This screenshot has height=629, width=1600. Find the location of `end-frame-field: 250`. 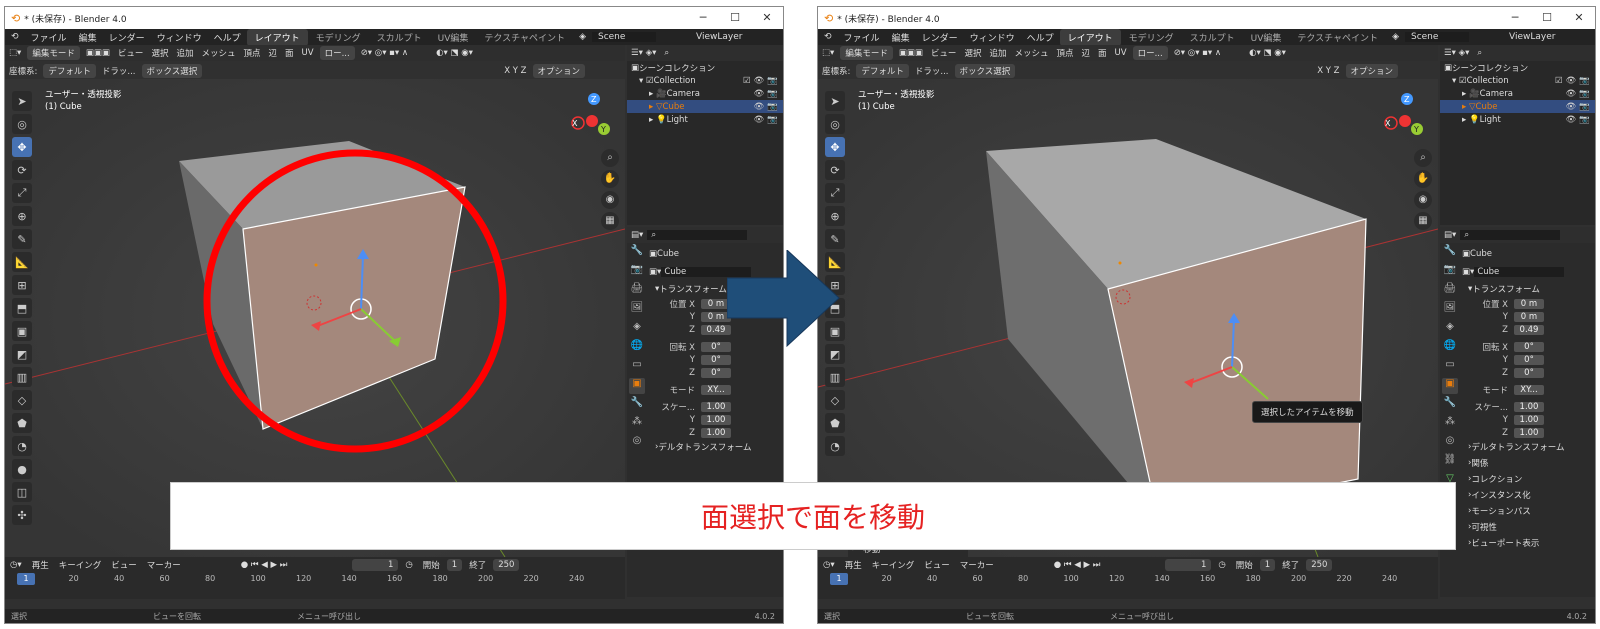

end-frame-field: 250 is located at coordinates (1319, 565).